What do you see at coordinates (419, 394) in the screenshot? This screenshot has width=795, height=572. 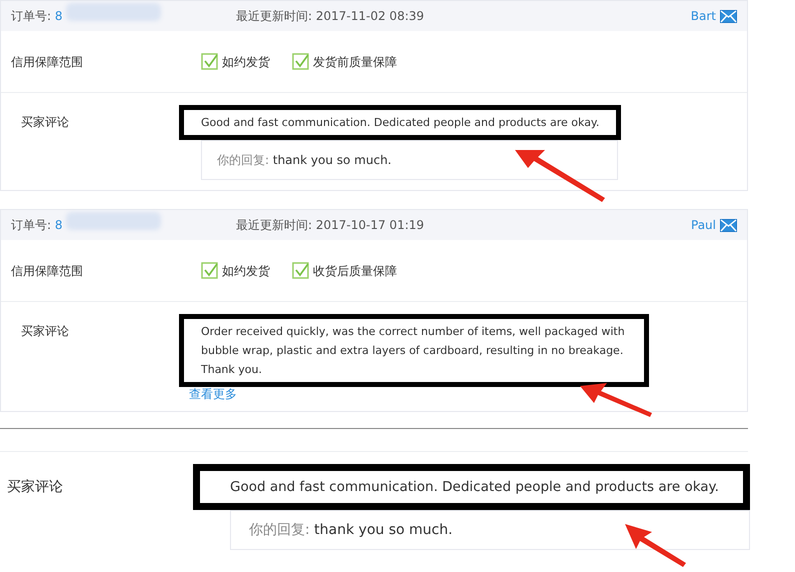 I see `more-link: 查看更多` at bounding box center [419, 394].